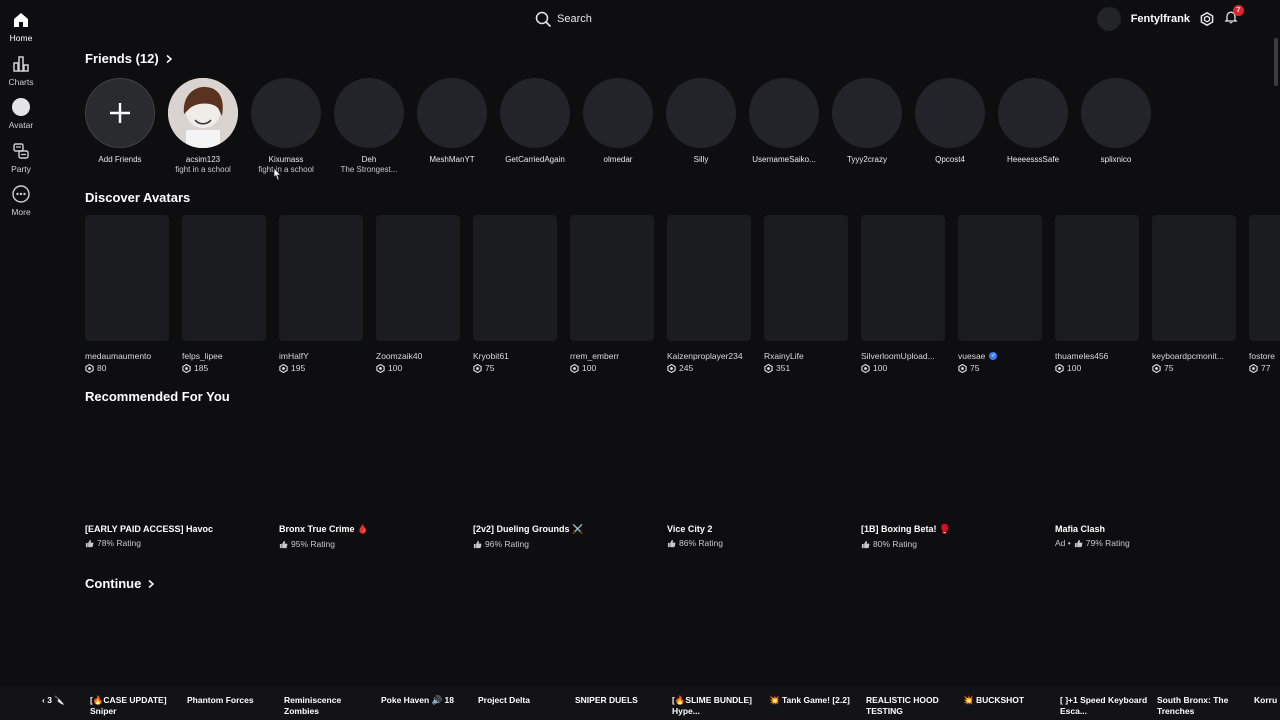 Image resolution: width=1280 pixels, height=720 pixels. What do you see at coordinates (950, 121) in the screenshot?
I see `friend-tile: Qpcost4` at bounding box center [950, 121].